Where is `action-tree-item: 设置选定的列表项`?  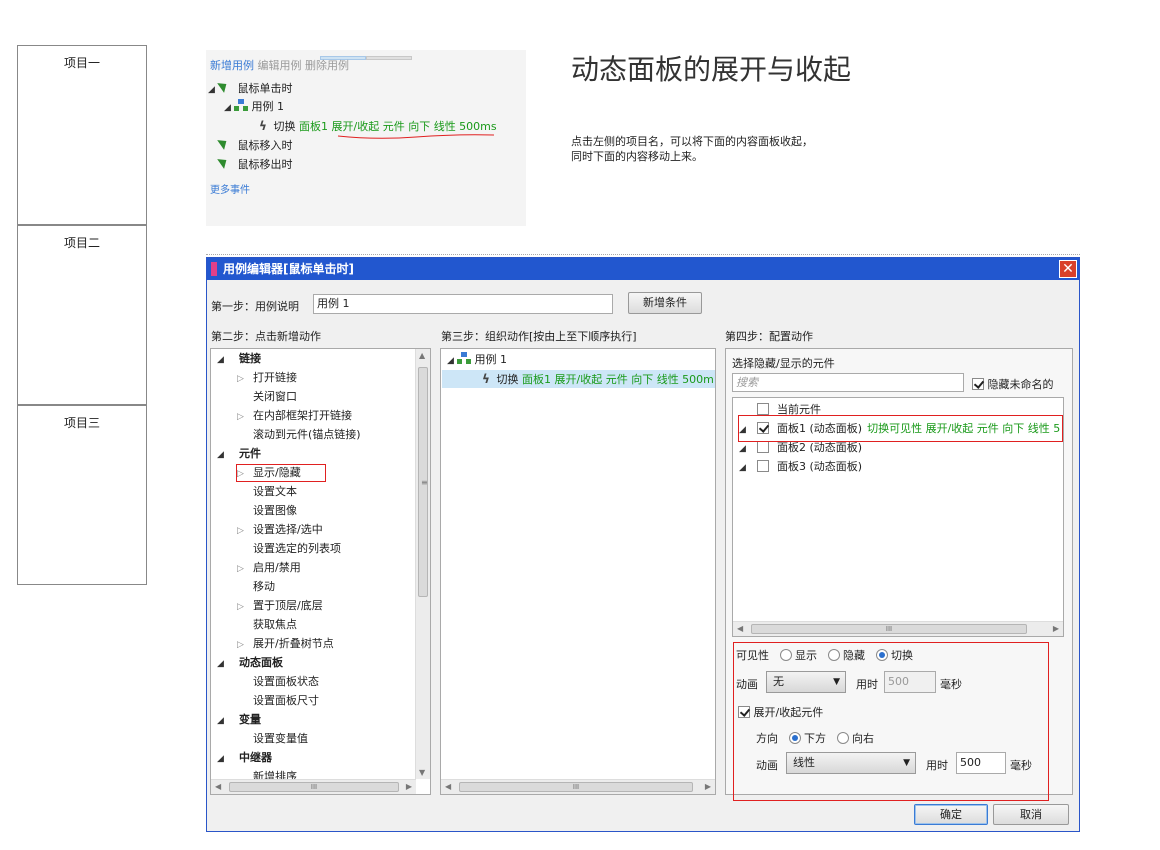
action-tree-item: 设置选定的列表项 is located at coordinates (289, 549).